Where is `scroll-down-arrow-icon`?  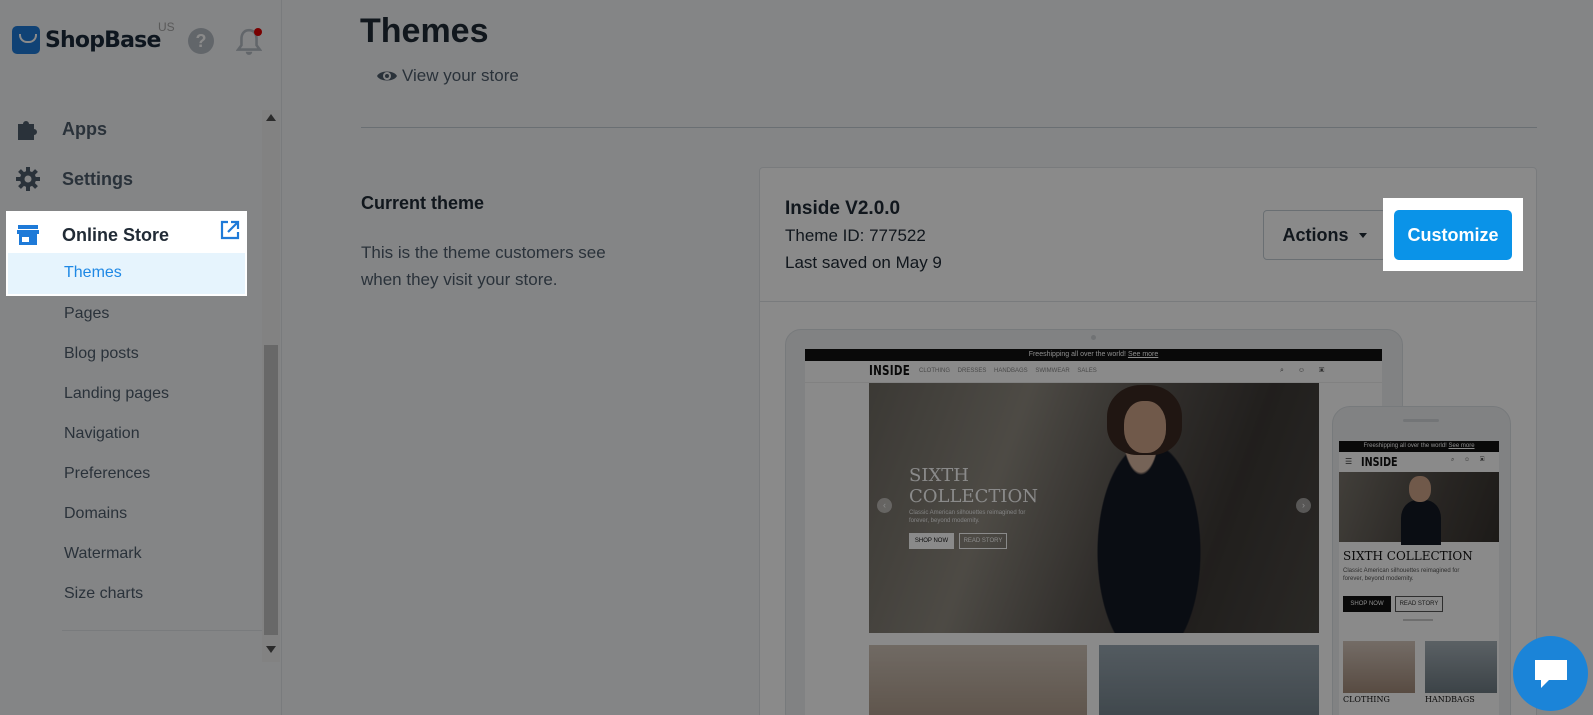
scroll-down-arrow-icon is located at coordinates (271, 649).